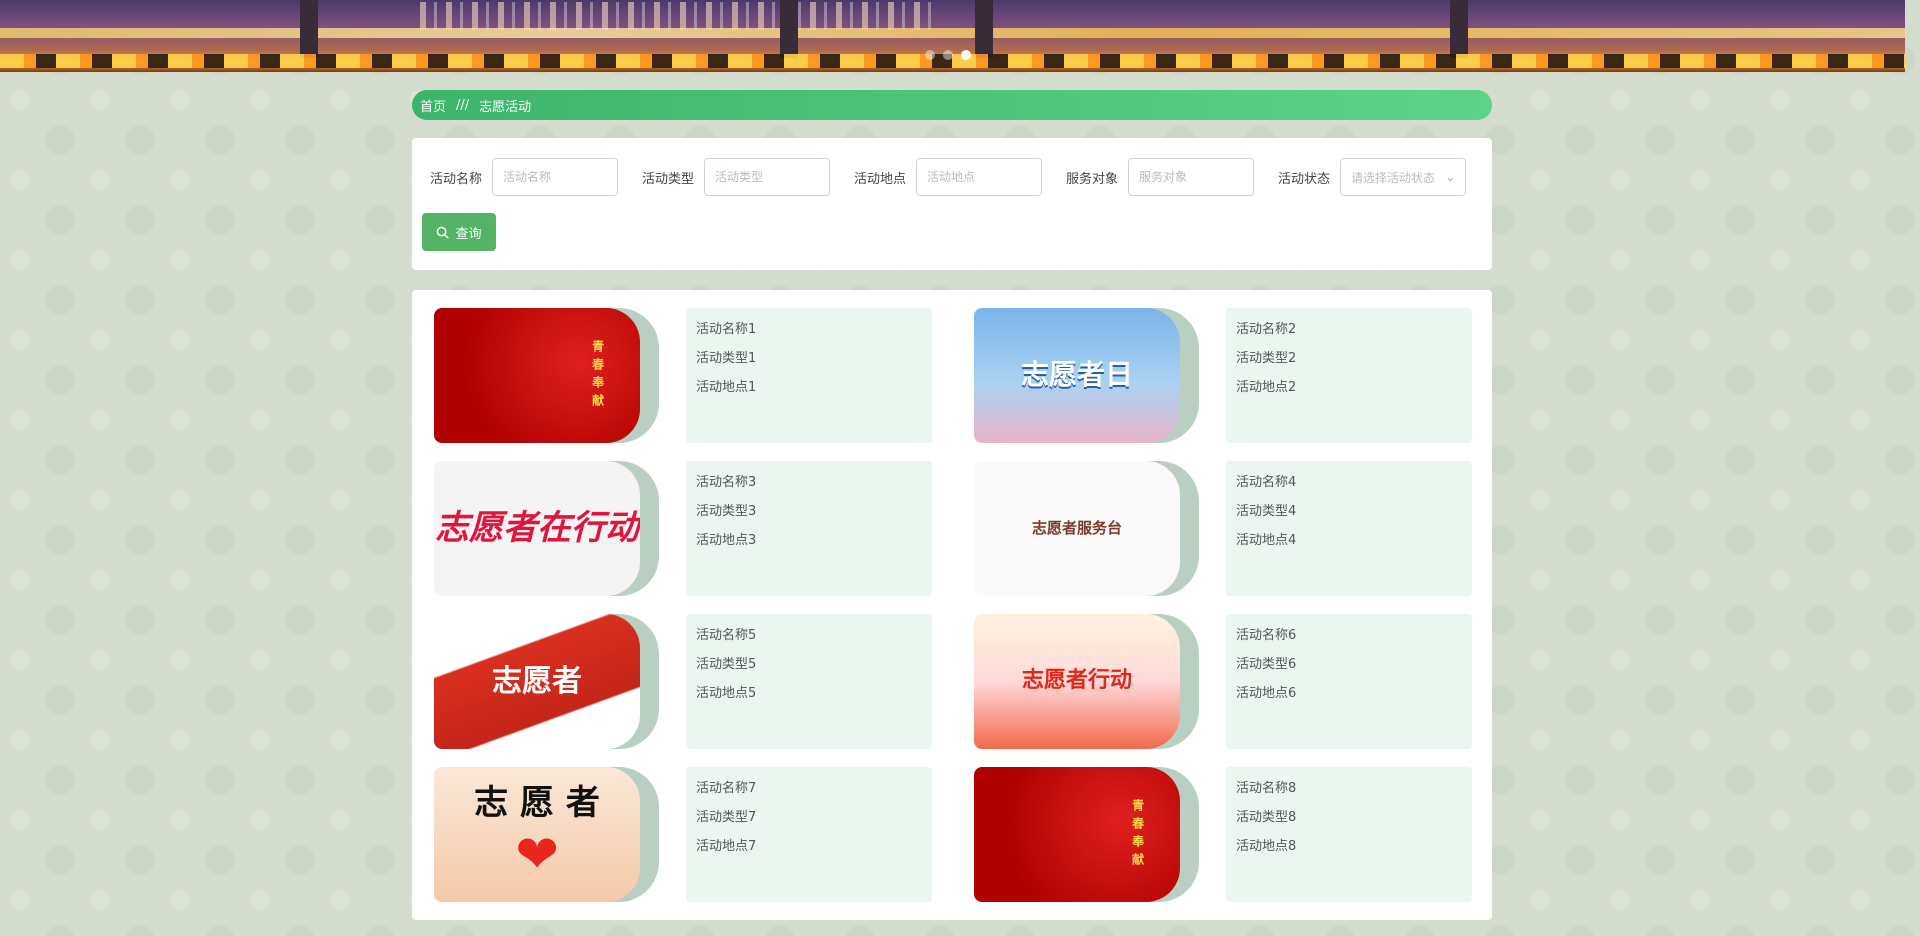 Image resolution: width=1920 pixels, height=936 pixels. I want to click on city-skyline, so click(680, 16).